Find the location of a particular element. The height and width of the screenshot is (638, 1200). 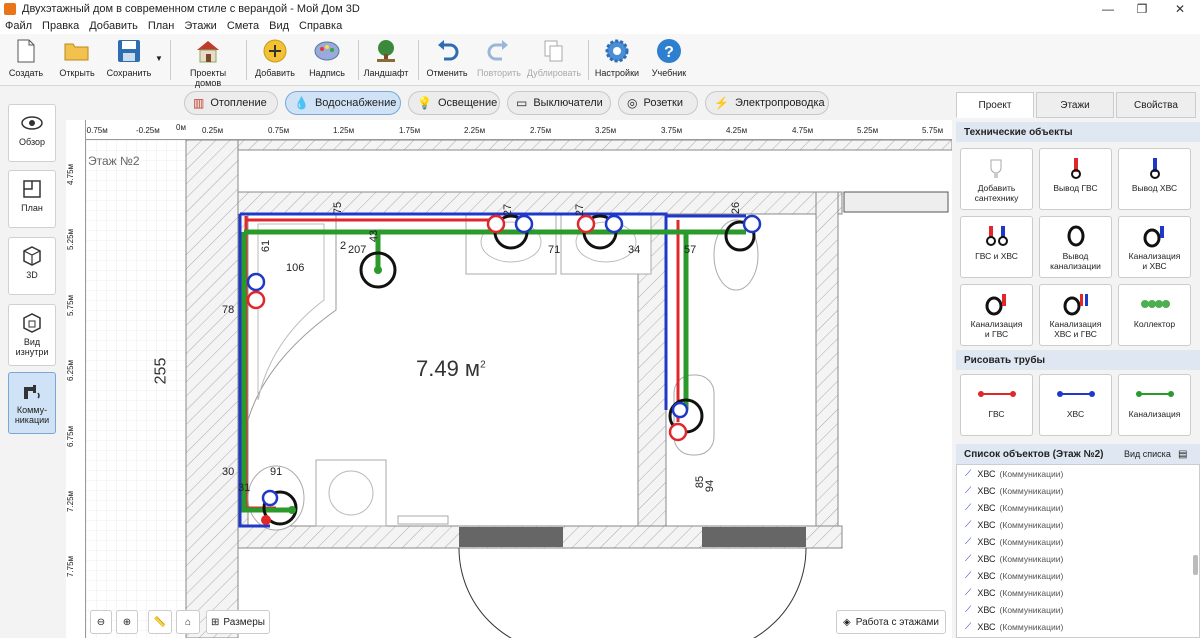

tab-floors: Этажи is located at coordinates (1075, 105).